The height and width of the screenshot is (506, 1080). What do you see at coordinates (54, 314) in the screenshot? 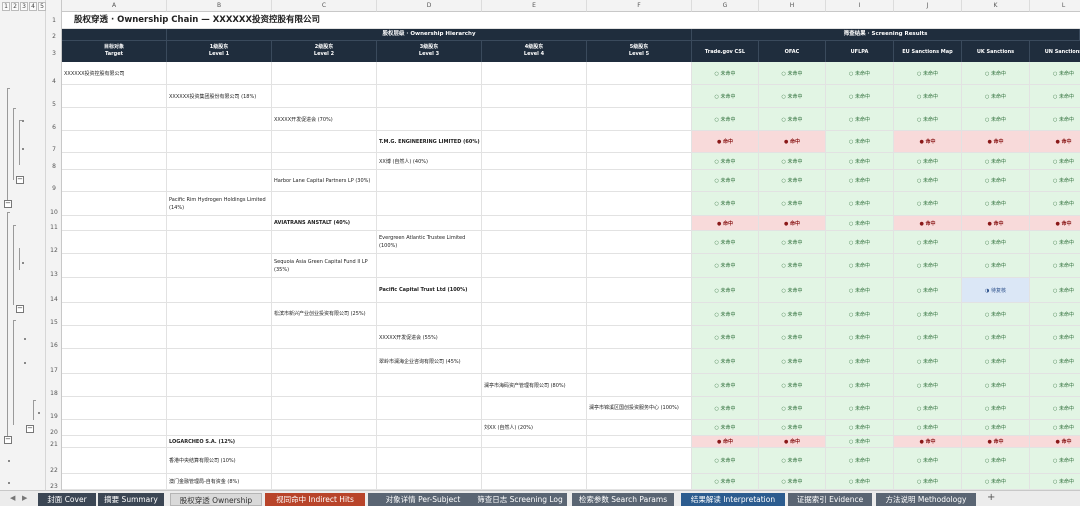
I see `row-number-15: 15` at bounding box center [54, 314].